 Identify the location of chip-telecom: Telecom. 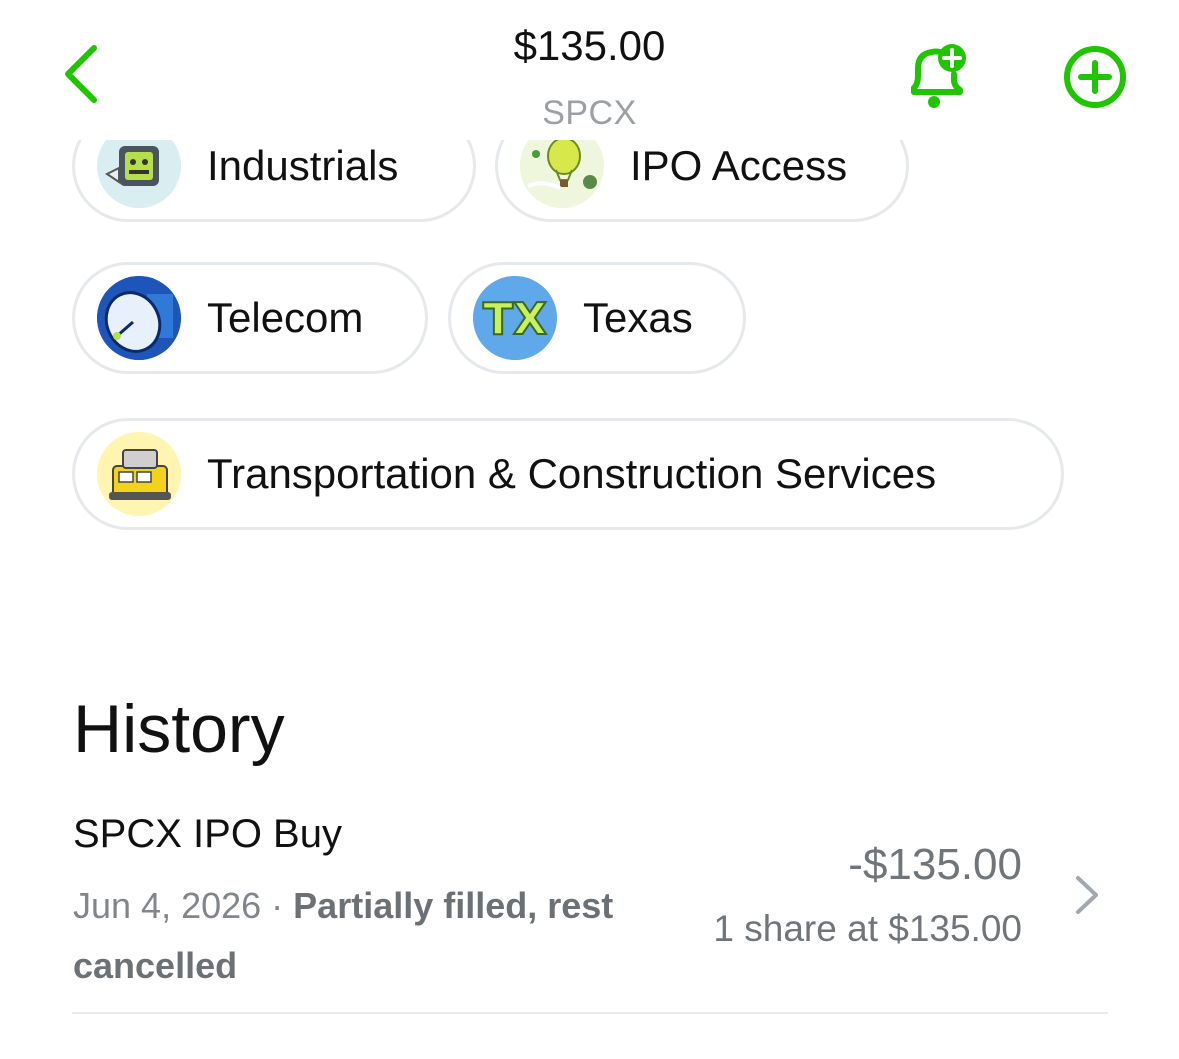
(250, 318).